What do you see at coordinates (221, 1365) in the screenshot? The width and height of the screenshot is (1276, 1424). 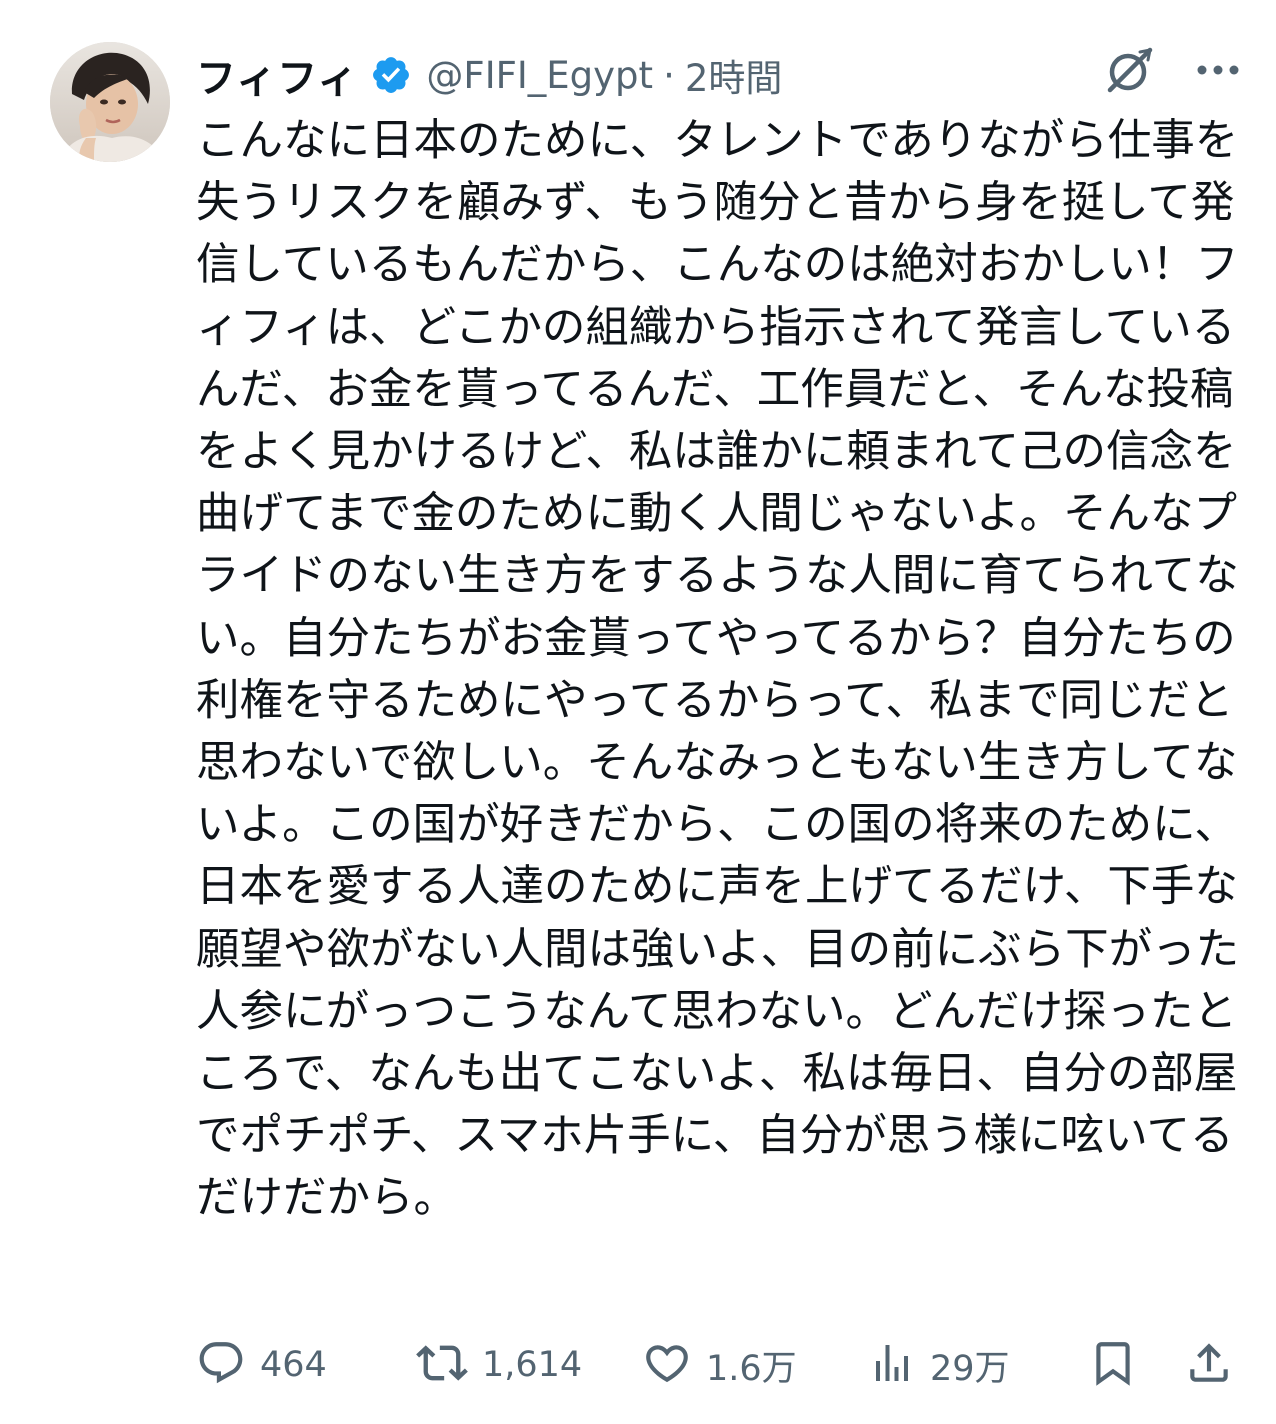 I see `reply-icon` at bounding box center [221, 1365].